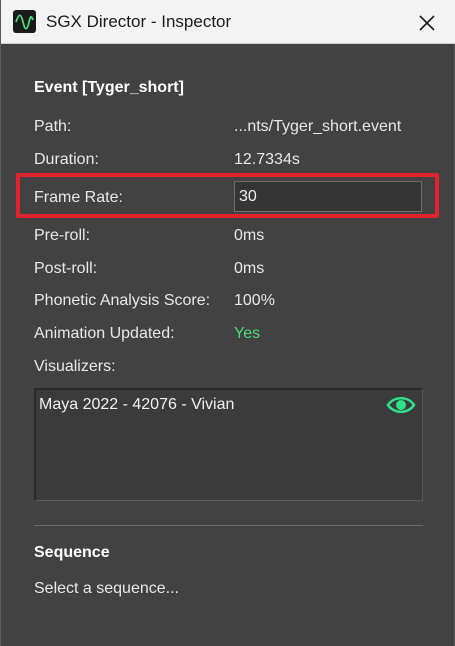 The width and height of the screenshot is (455, 646). What do you see at coordinates (318, 126) in the screenshot?
I see `path-value: ...nts/Tyger_short.event` at bounding box center [318, 126].